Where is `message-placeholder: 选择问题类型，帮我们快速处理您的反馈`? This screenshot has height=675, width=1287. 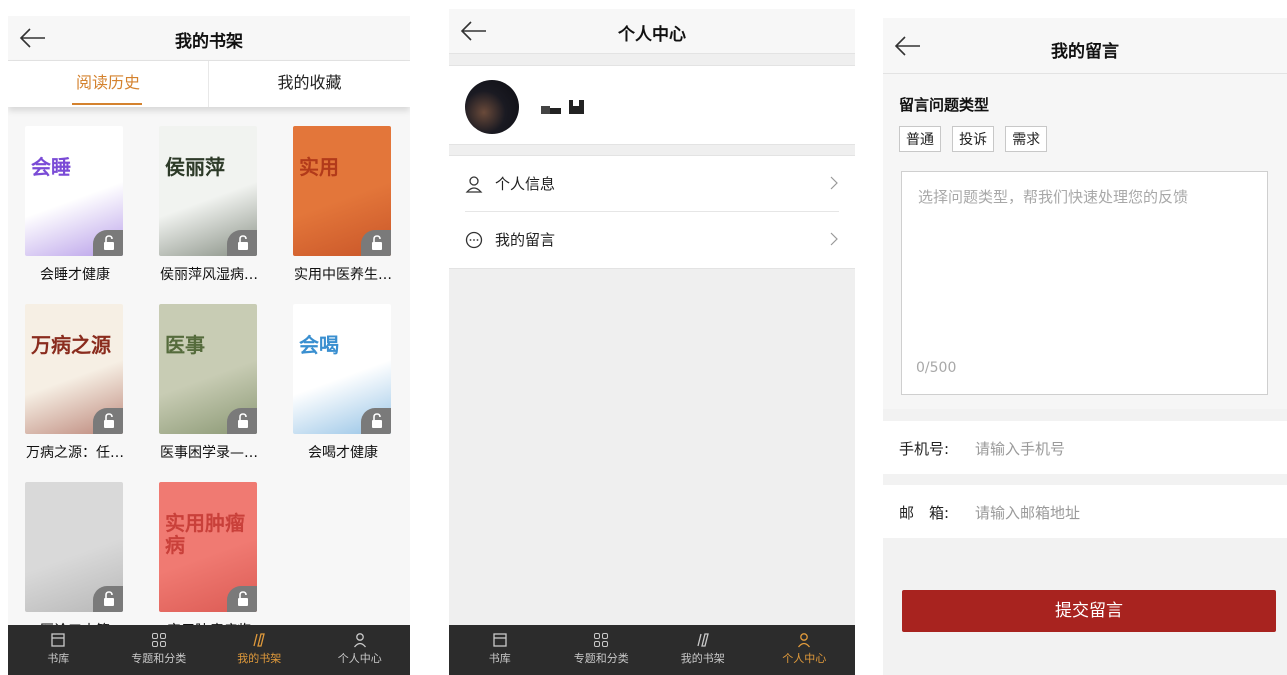
message-placeholder: 选择问题类型，帮我们快速处理您的反馈 is located at coordinates (1053, 197).